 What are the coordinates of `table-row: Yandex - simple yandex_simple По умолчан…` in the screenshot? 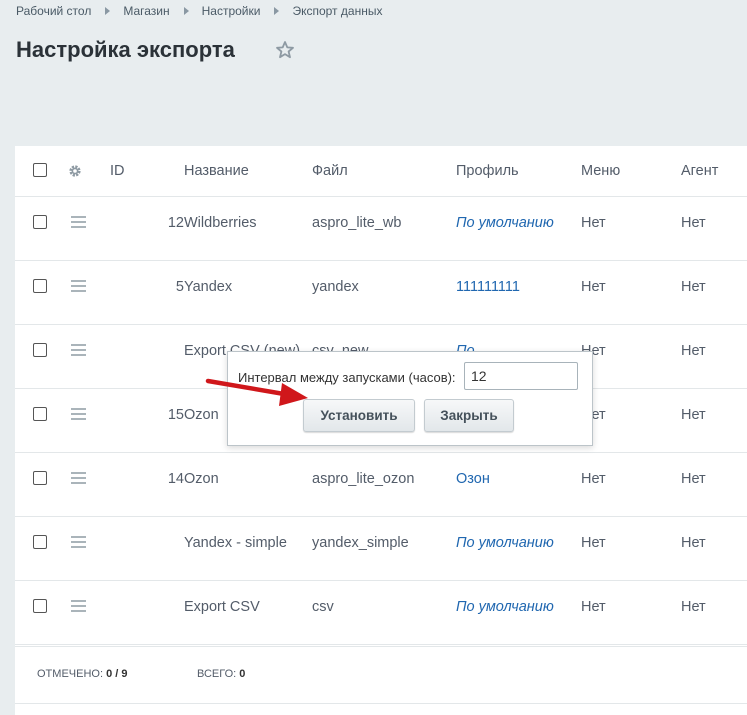 It's located at (381, 549).